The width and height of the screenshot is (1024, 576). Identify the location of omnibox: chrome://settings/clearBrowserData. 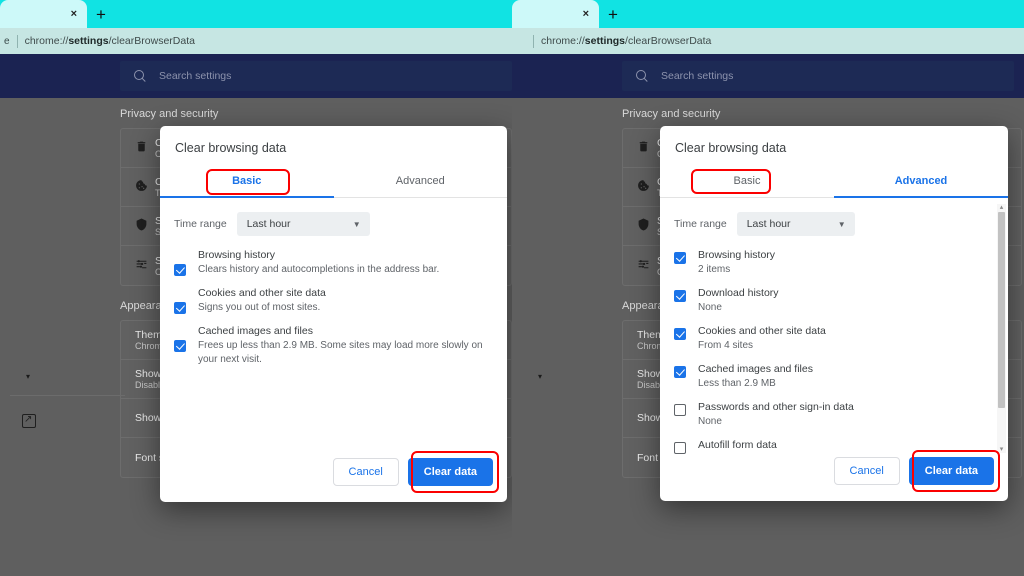
(768, 41).